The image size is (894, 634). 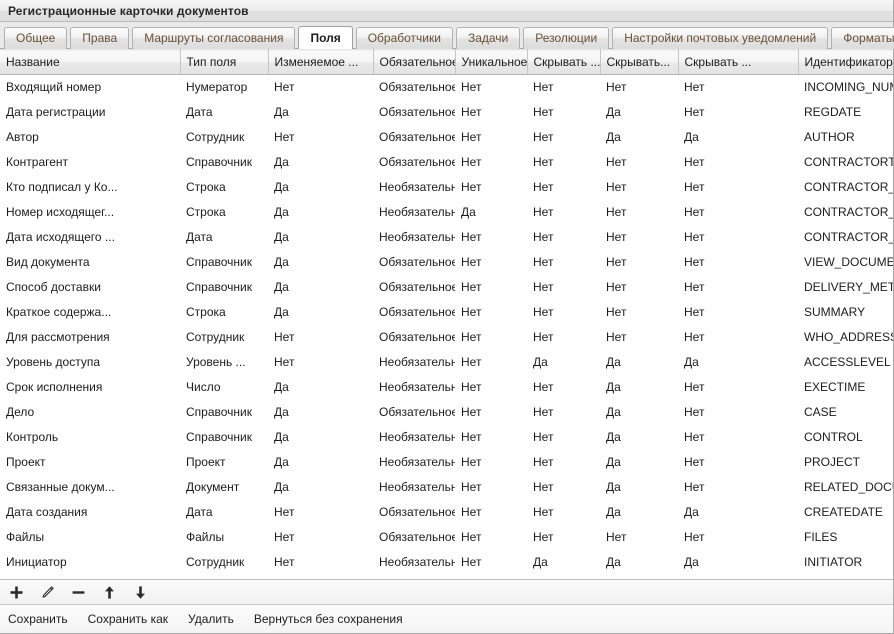 I want to click on tab-1: Права, so click(x=100, y=38).